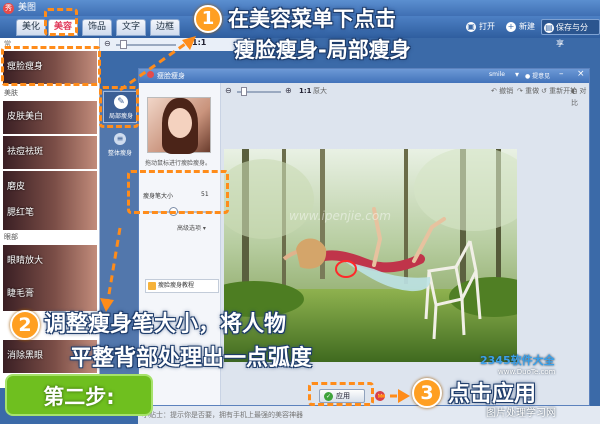 The width and height of the screenshot is (600, 424). Describe the element at coordinates (527, 372) in the screenshot. I see `brand-url-watermark: www.DuoTe.com` at that location.